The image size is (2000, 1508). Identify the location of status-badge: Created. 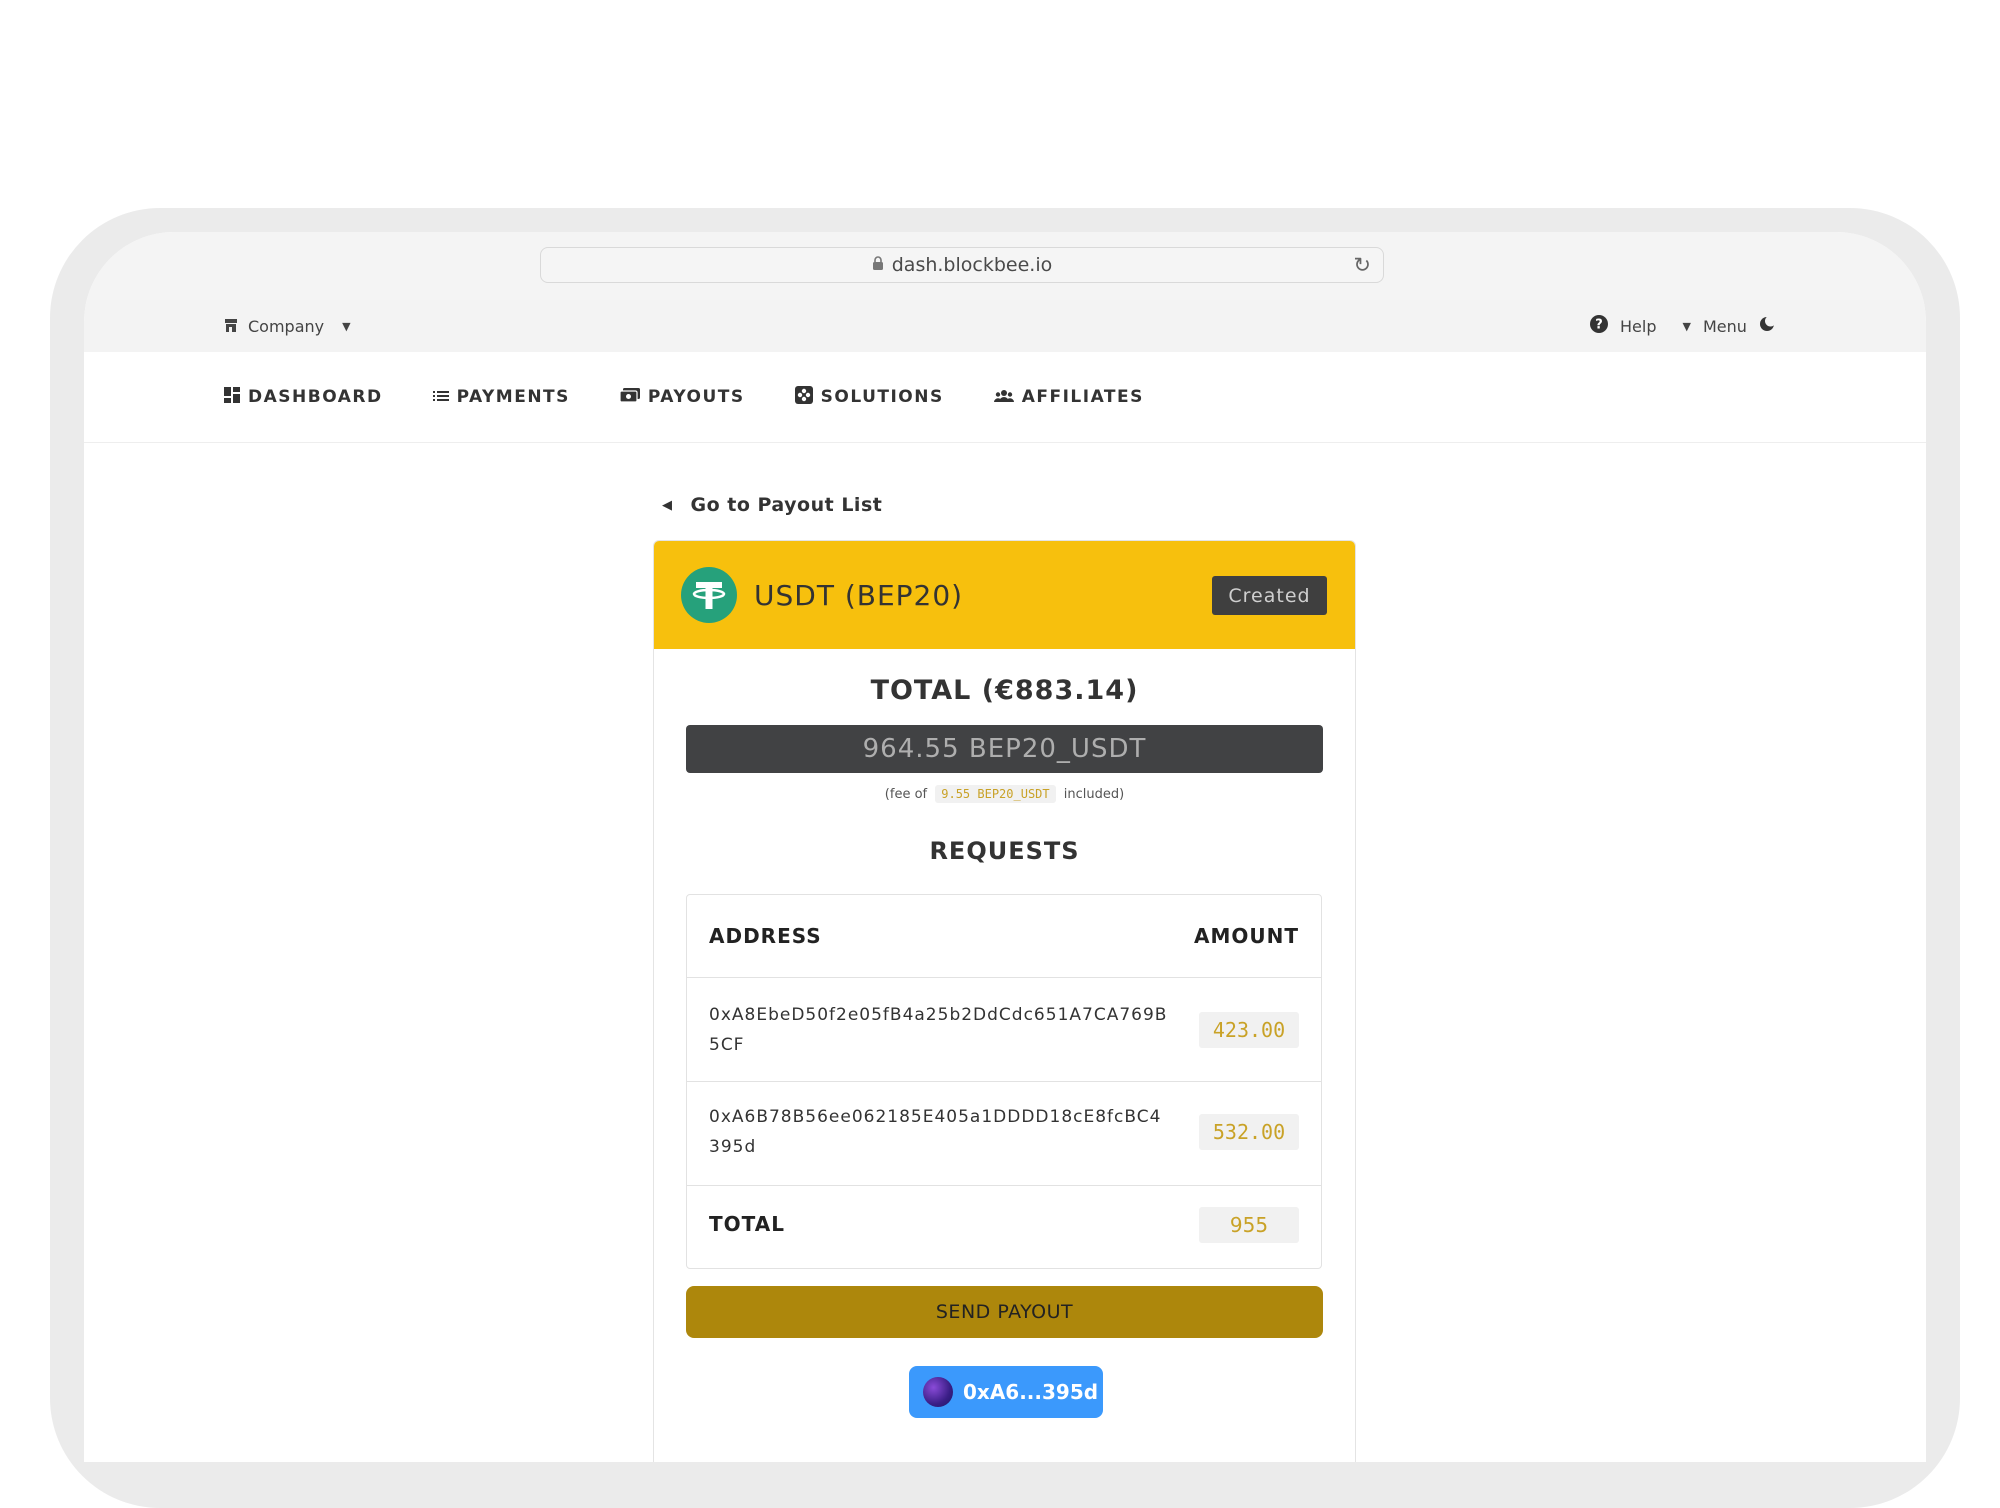
(1269, 595).